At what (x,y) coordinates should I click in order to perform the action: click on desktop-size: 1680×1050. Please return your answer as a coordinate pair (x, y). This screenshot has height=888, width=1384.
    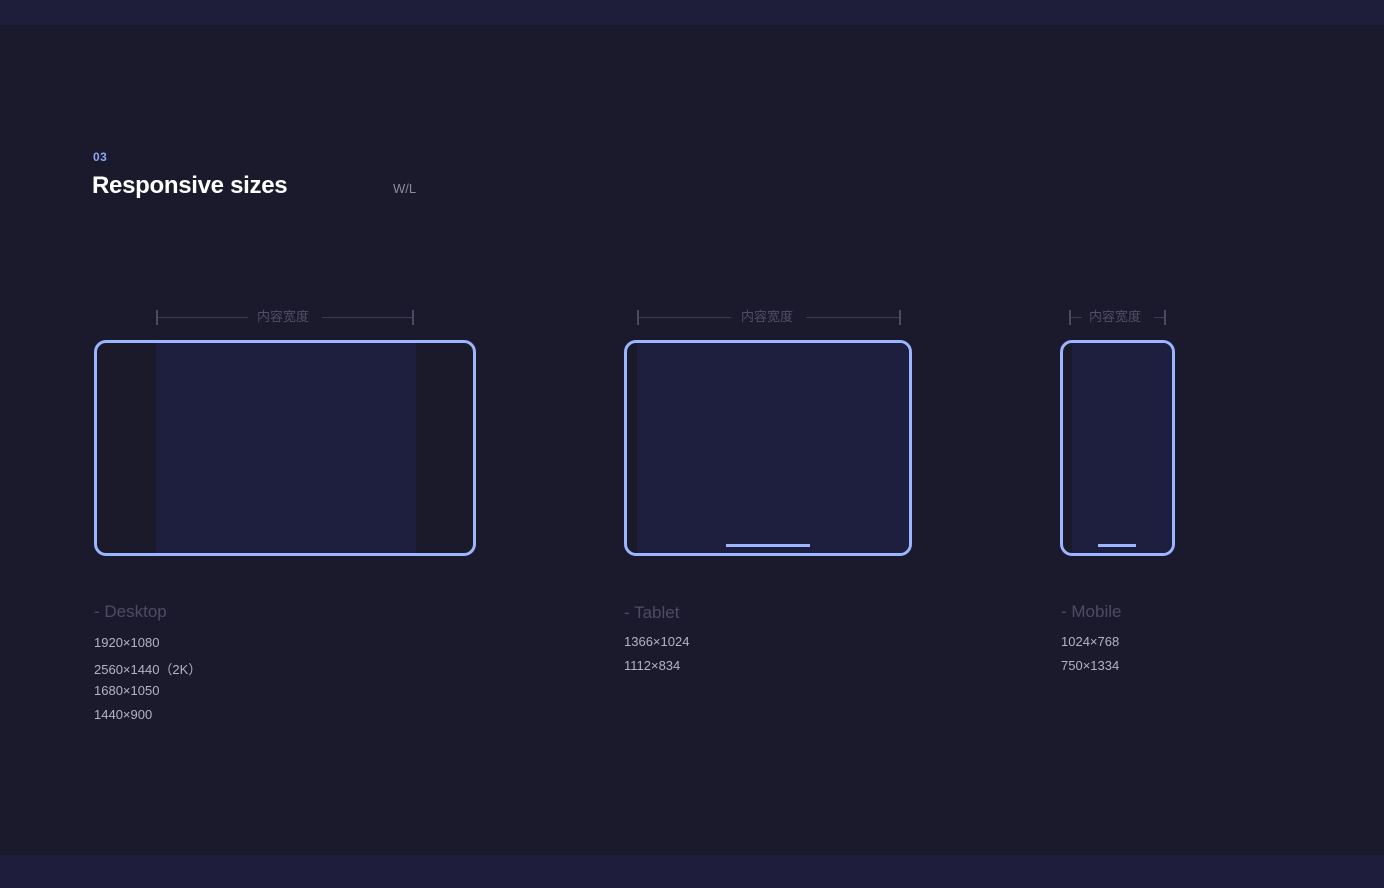
    Looking at the image, I should click on (127, 690).